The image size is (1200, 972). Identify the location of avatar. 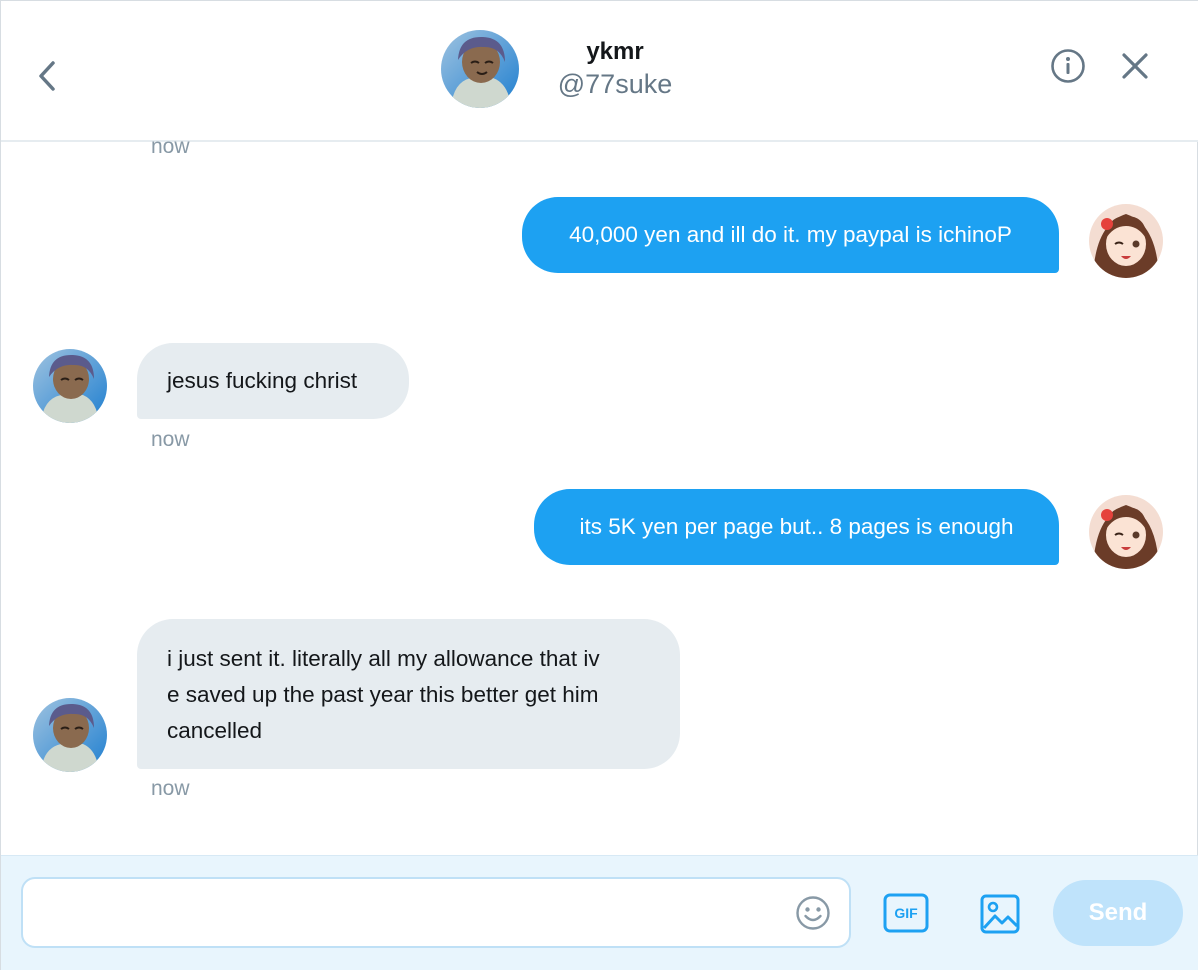
(480, 69).